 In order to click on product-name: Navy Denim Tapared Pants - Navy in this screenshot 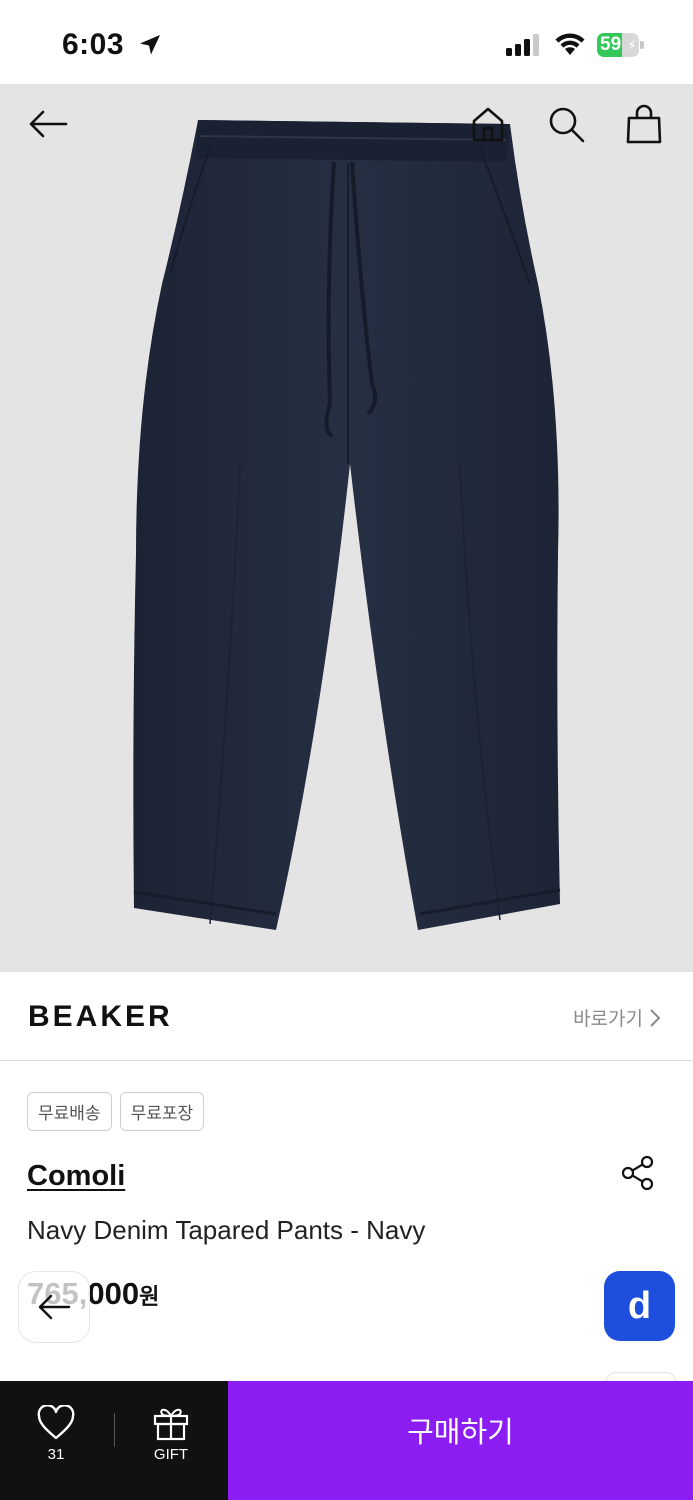, I will do `click(226, 1230)`.